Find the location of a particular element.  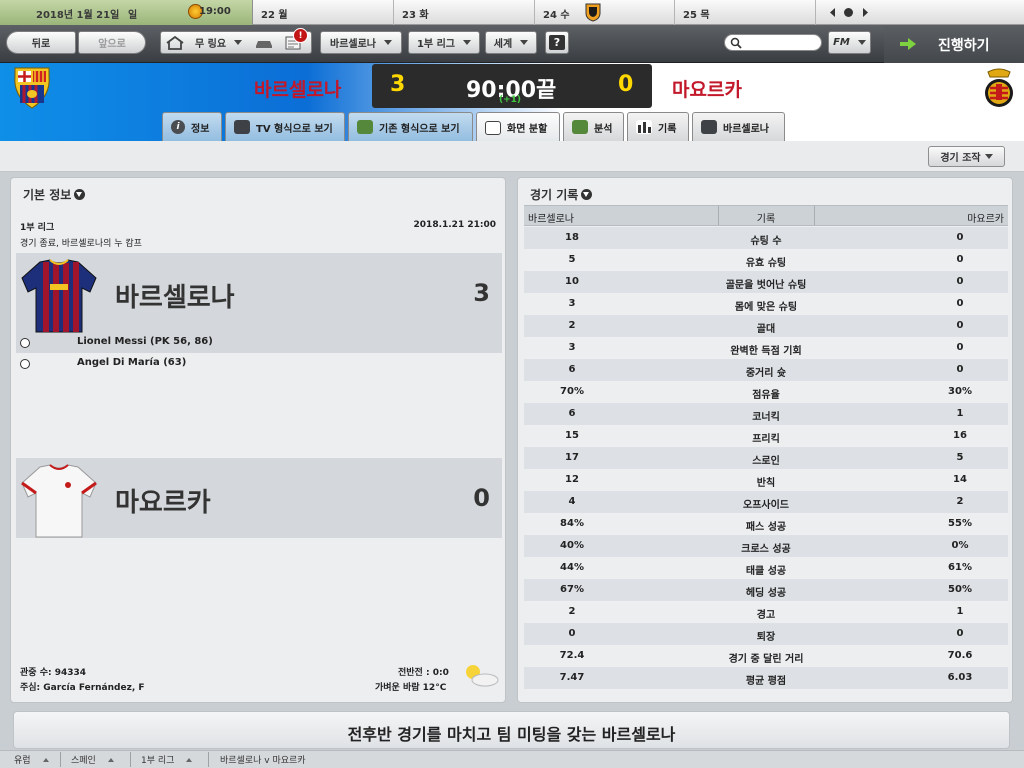

calendar-day: 23 화 is located at coordinates (464, 12).